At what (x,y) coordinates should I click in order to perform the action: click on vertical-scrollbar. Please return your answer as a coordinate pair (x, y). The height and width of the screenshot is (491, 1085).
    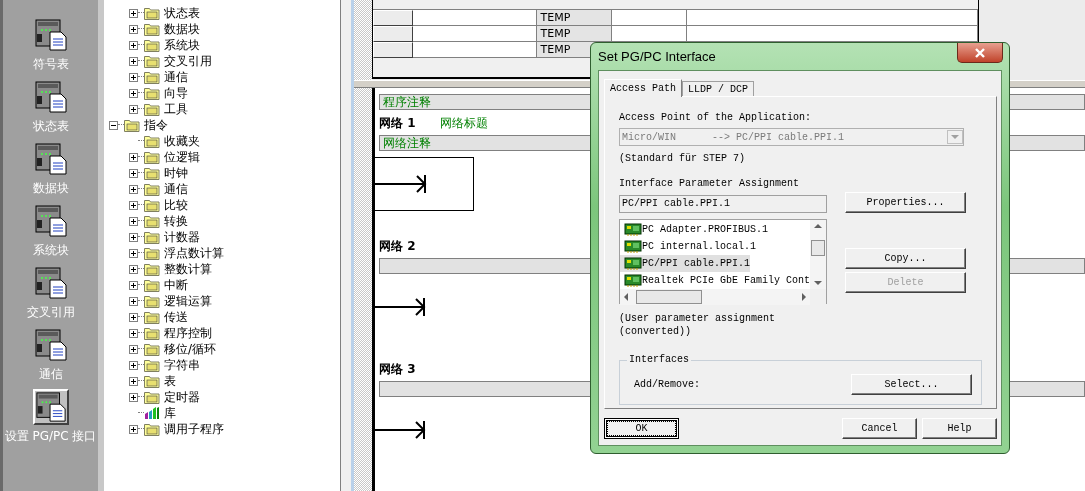
    Looking at the image, I should click on (818, 254).